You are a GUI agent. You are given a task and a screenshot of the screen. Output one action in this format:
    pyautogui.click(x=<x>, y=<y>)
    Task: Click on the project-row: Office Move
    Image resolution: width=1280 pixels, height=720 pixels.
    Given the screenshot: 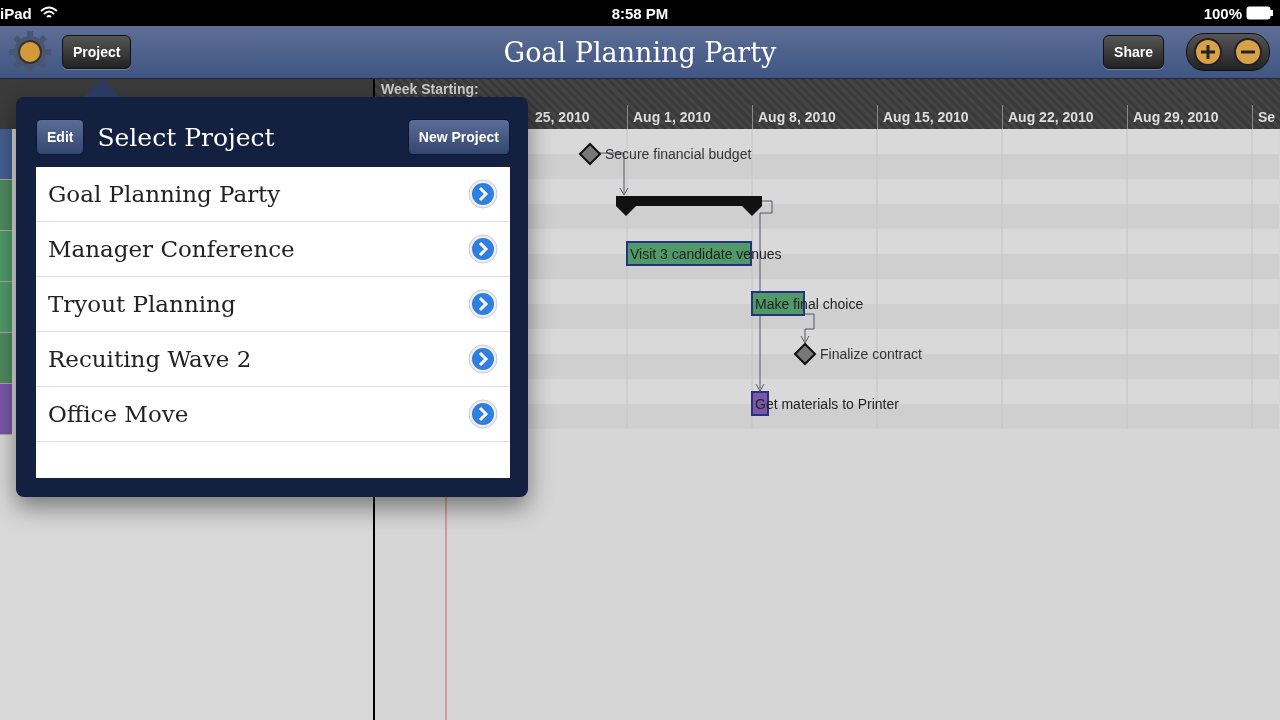 What is the action you would take?
    pyautogui.click(x=273, y=414)
    